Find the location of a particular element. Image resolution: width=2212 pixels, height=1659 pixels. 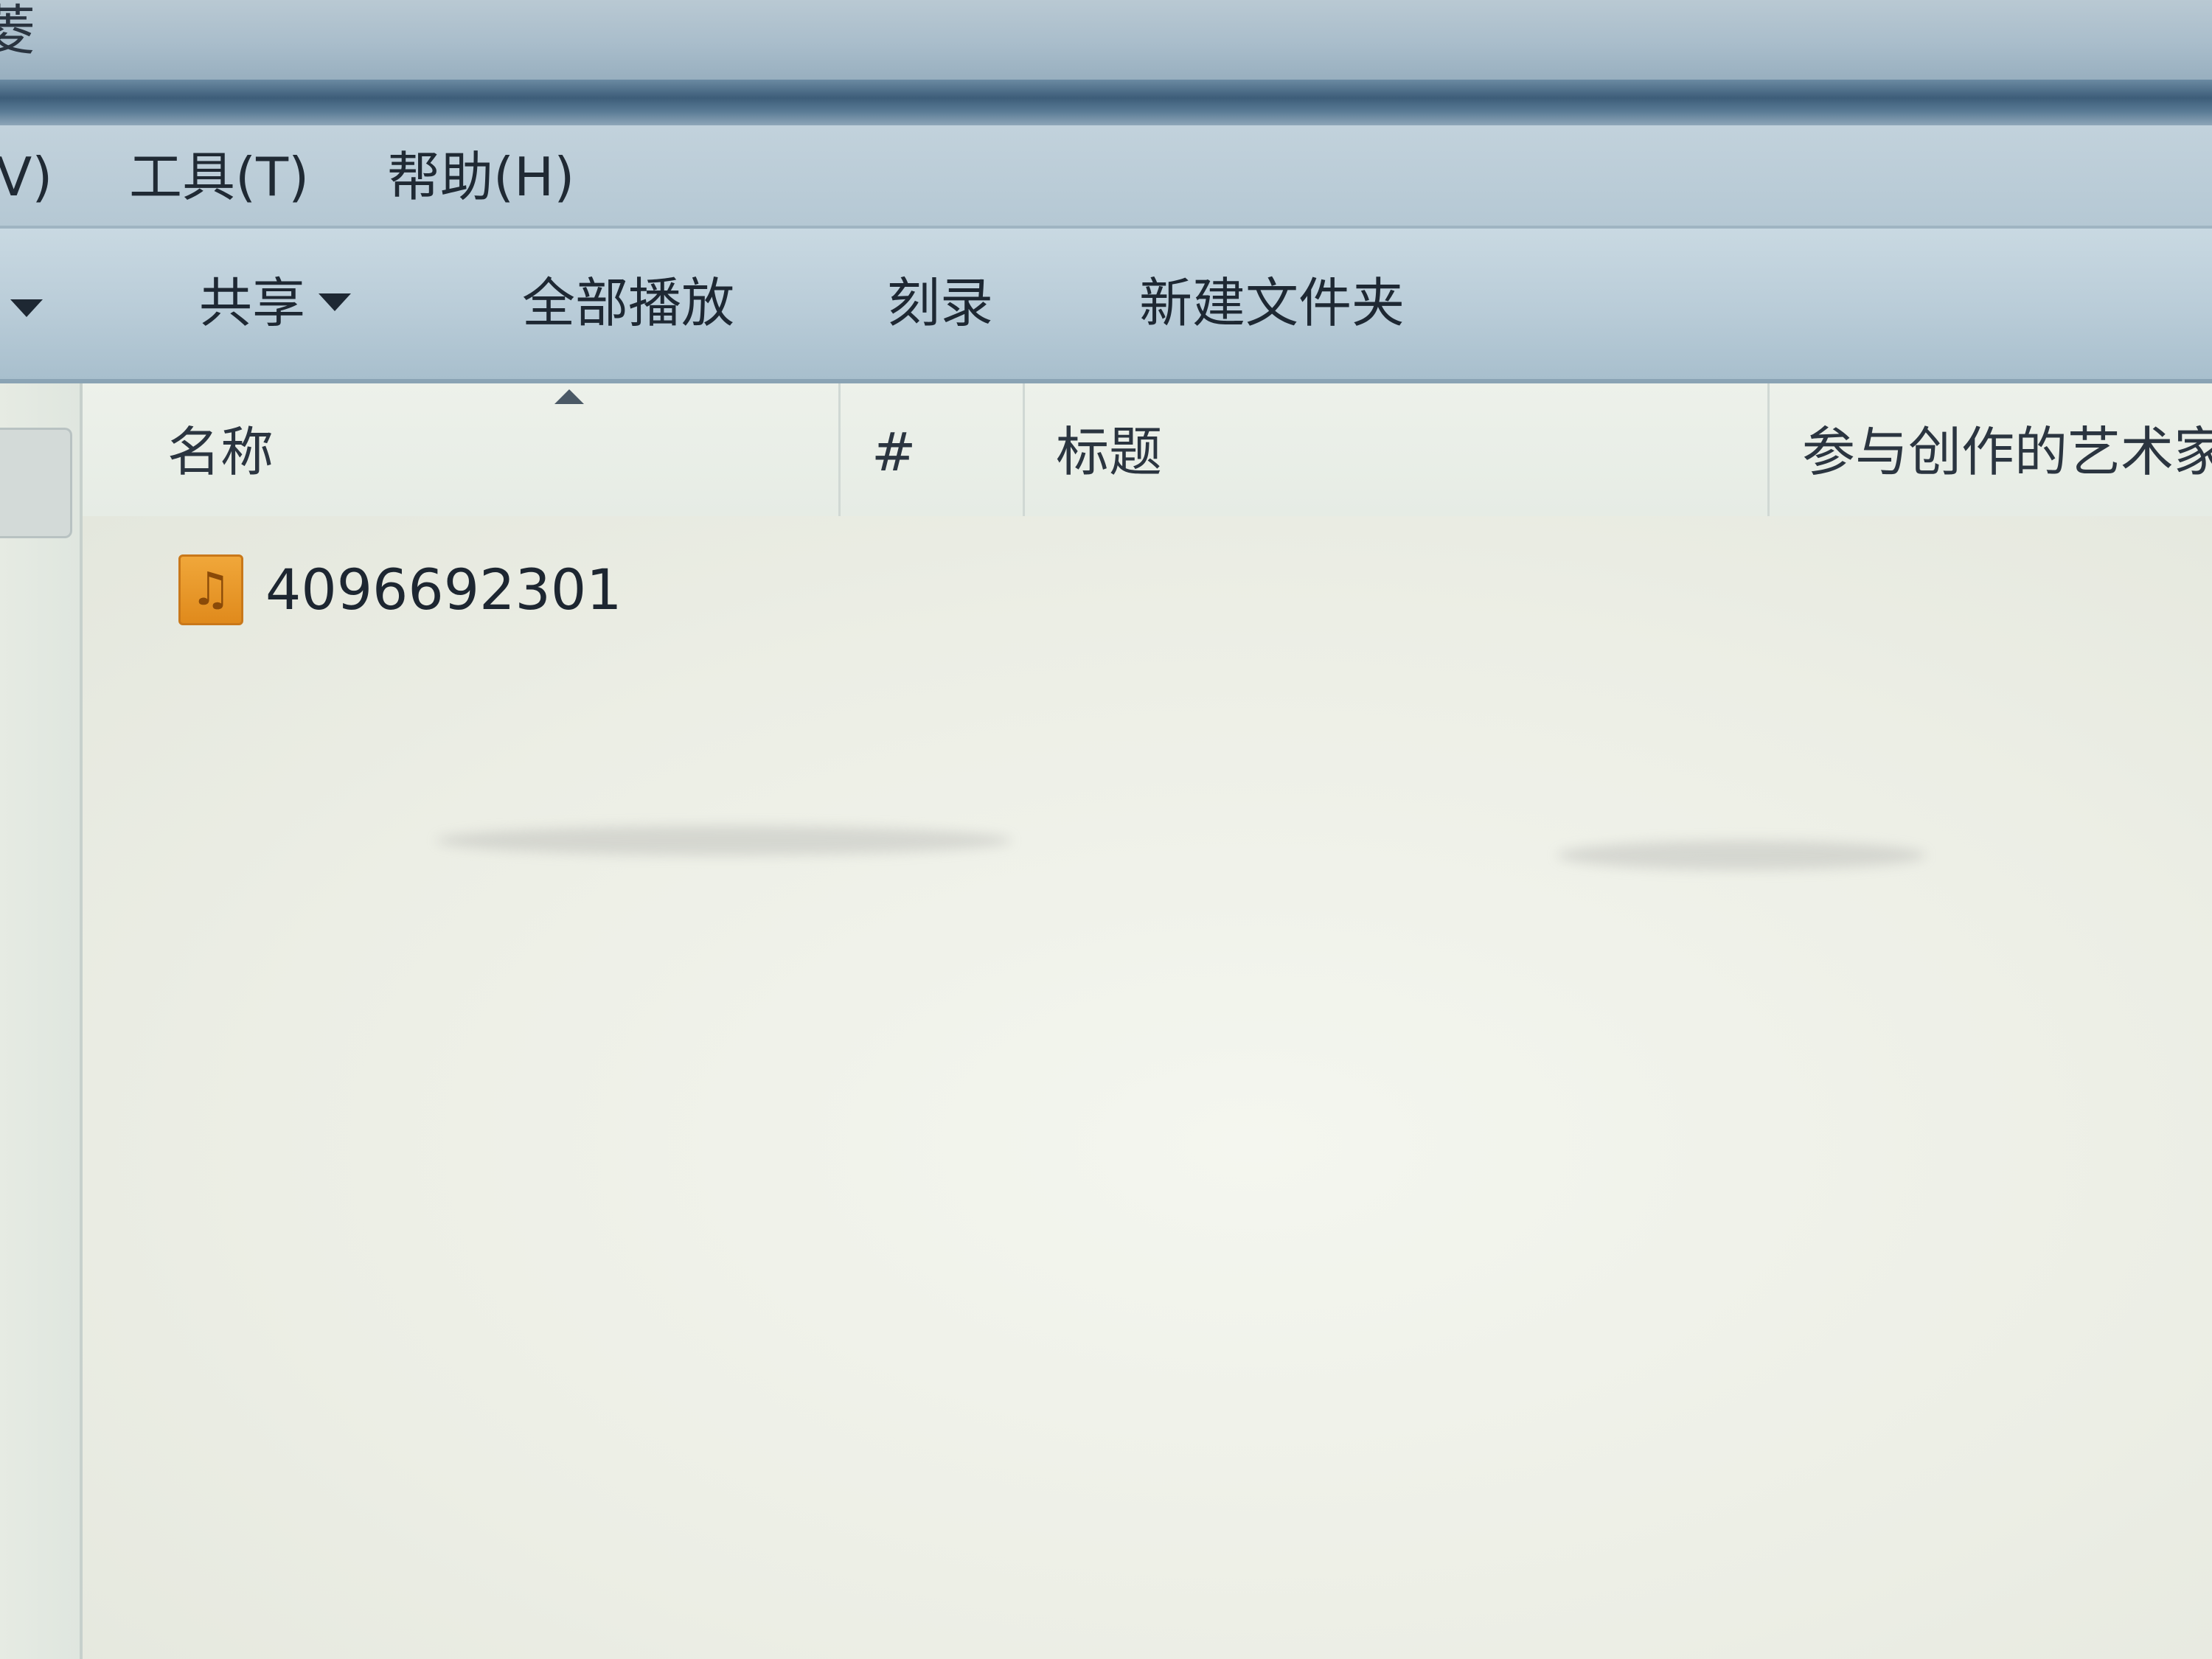

title-bar: 菱 is located at coordinates (1106, 40).